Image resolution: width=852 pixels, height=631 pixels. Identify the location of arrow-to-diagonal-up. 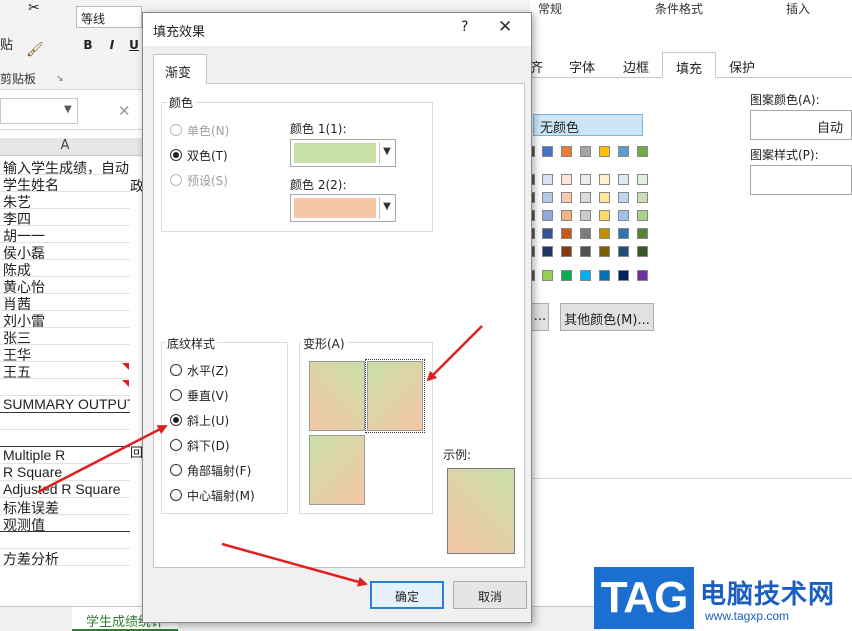
(102, 459).